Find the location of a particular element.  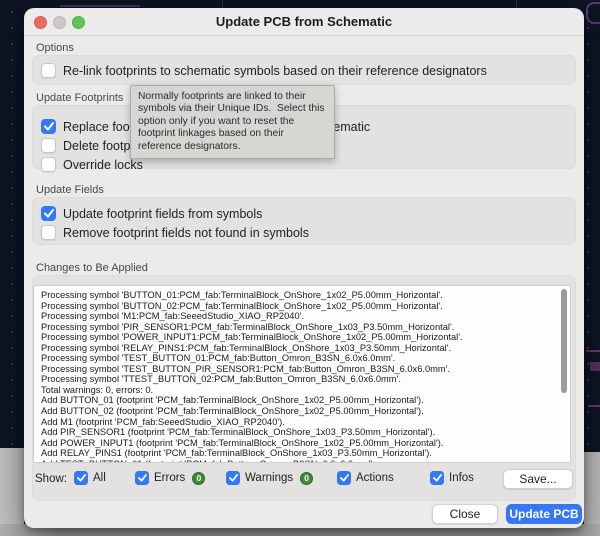

filter-errors: Errors 0 is located at coordinates (170, 478).